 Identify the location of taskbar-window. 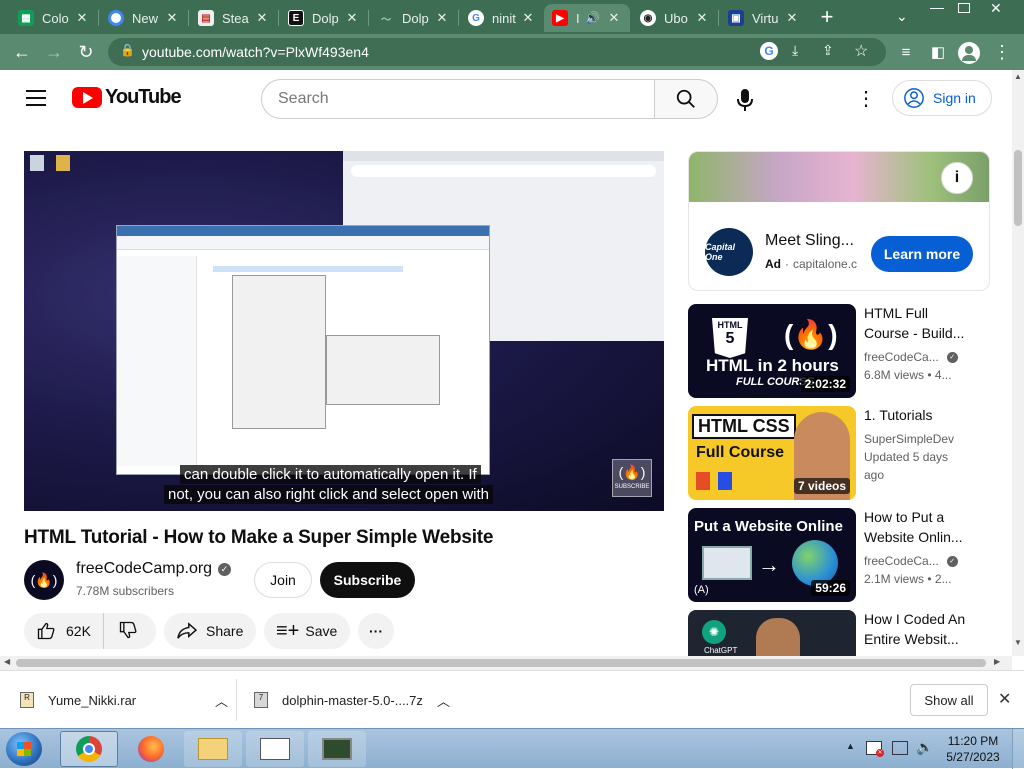
(275, 749).